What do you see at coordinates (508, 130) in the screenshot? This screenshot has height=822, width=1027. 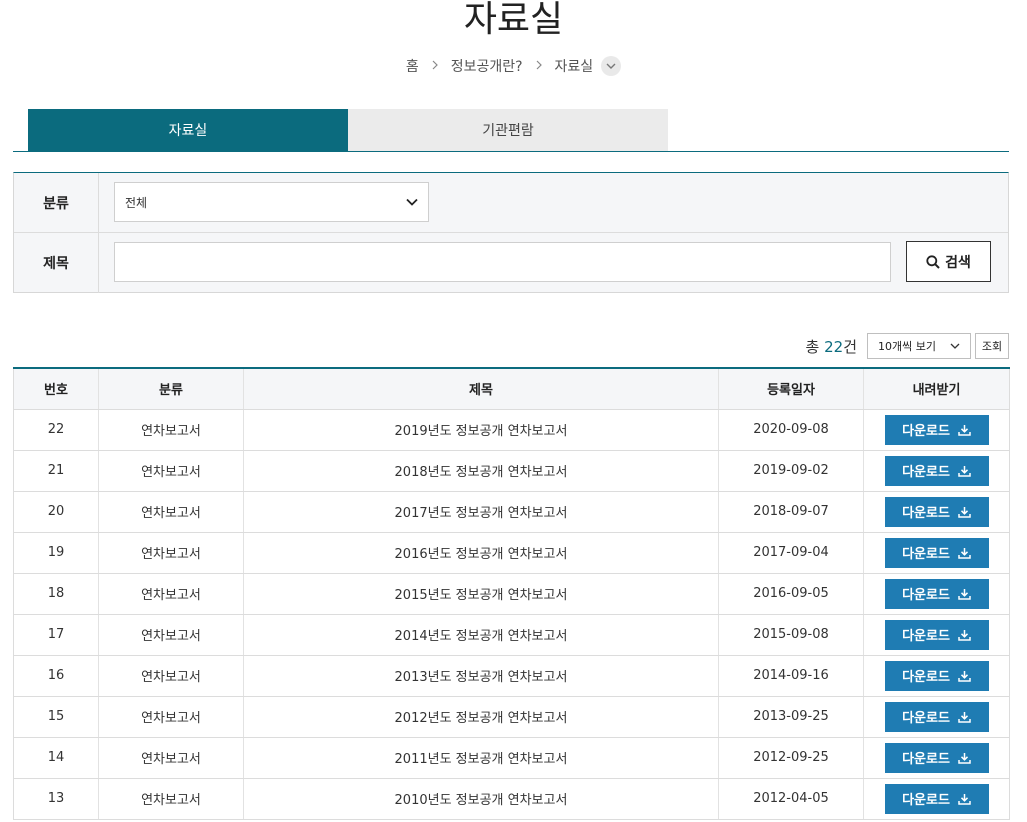 I see `tab-institution-handbook: 기관편람` at bounding box center [508, 130].